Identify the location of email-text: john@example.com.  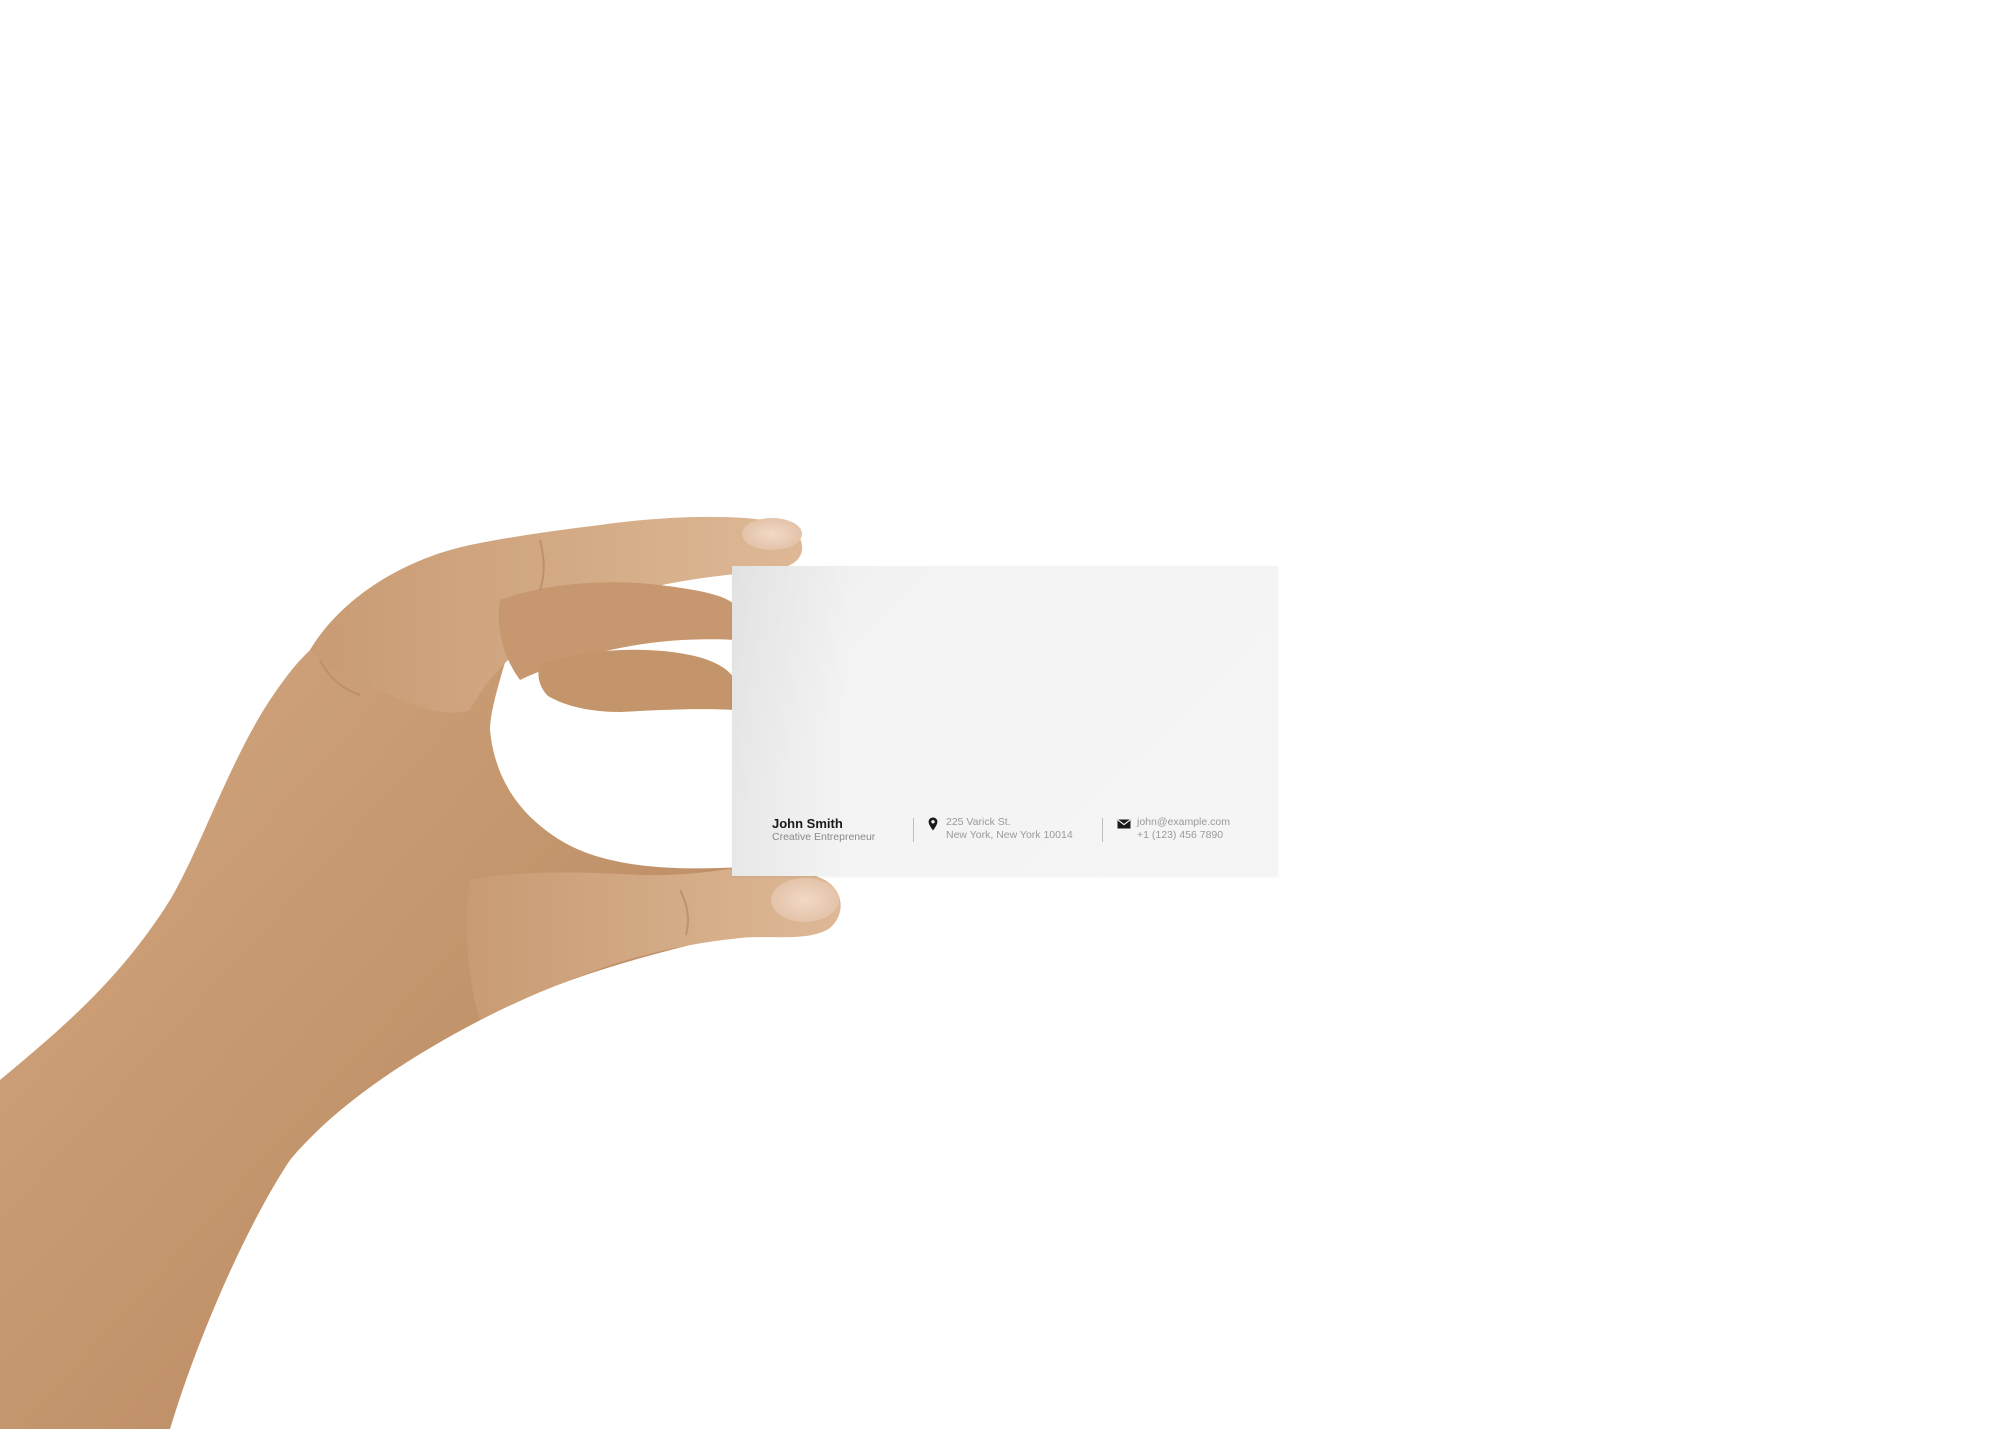
(1183, 822).